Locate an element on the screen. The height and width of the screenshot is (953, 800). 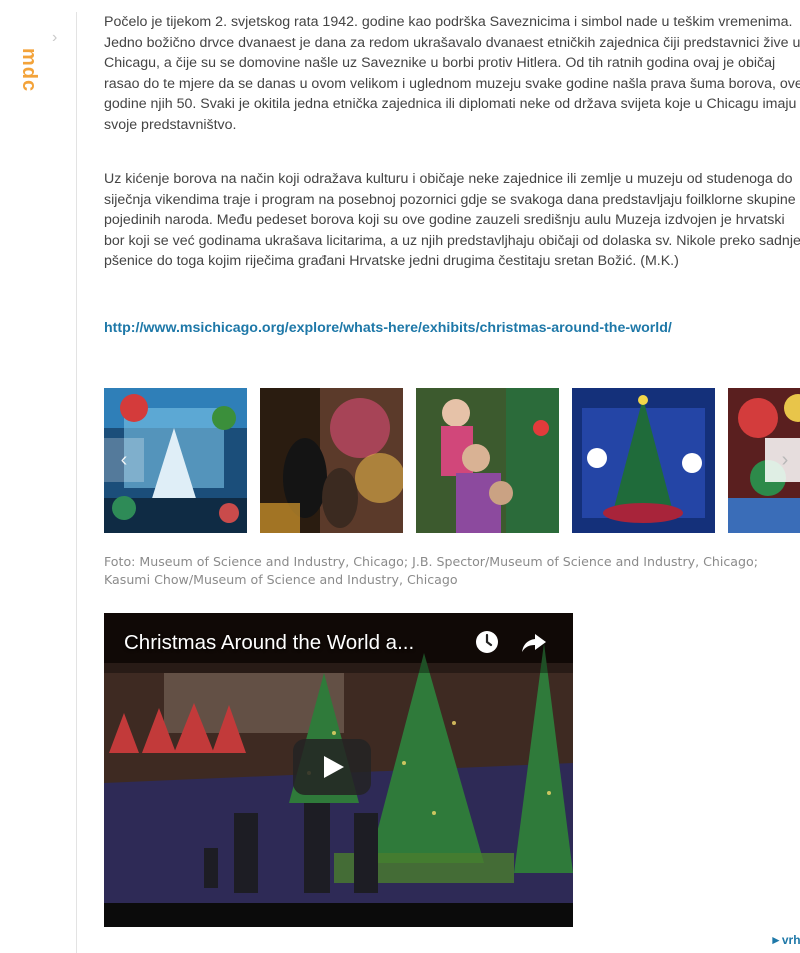
side-rail: › mdc is located at coordinates (38, 476).